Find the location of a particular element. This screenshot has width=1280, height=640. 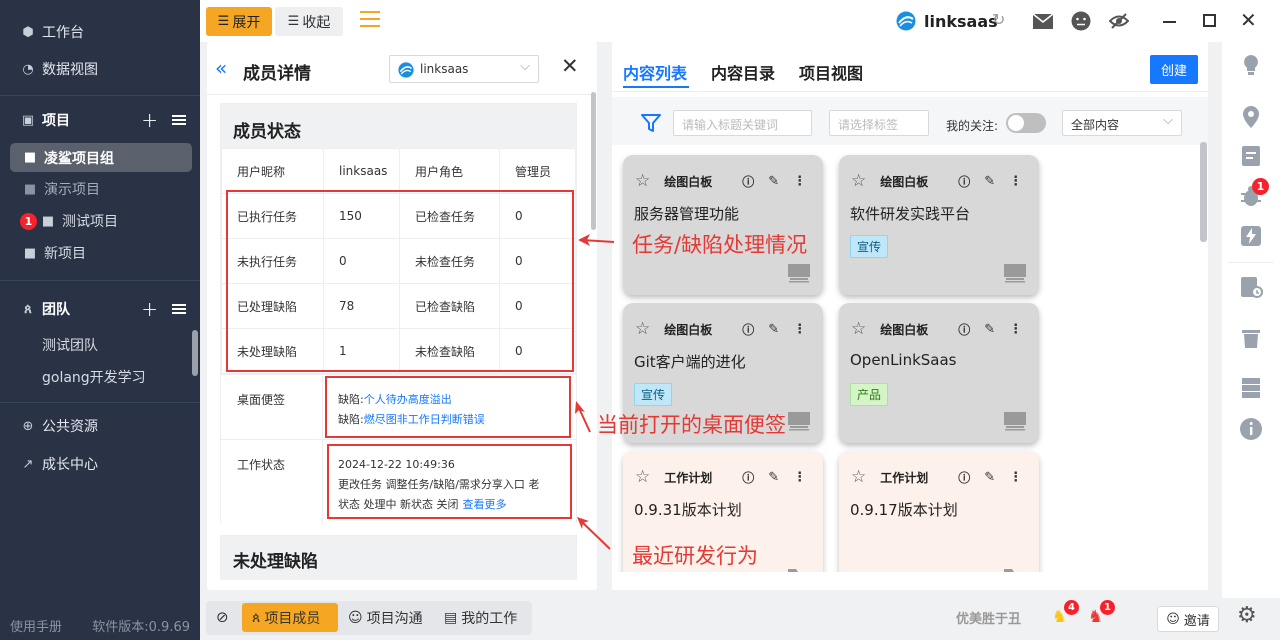

trash-icon is located at coordinates (1251, 338).